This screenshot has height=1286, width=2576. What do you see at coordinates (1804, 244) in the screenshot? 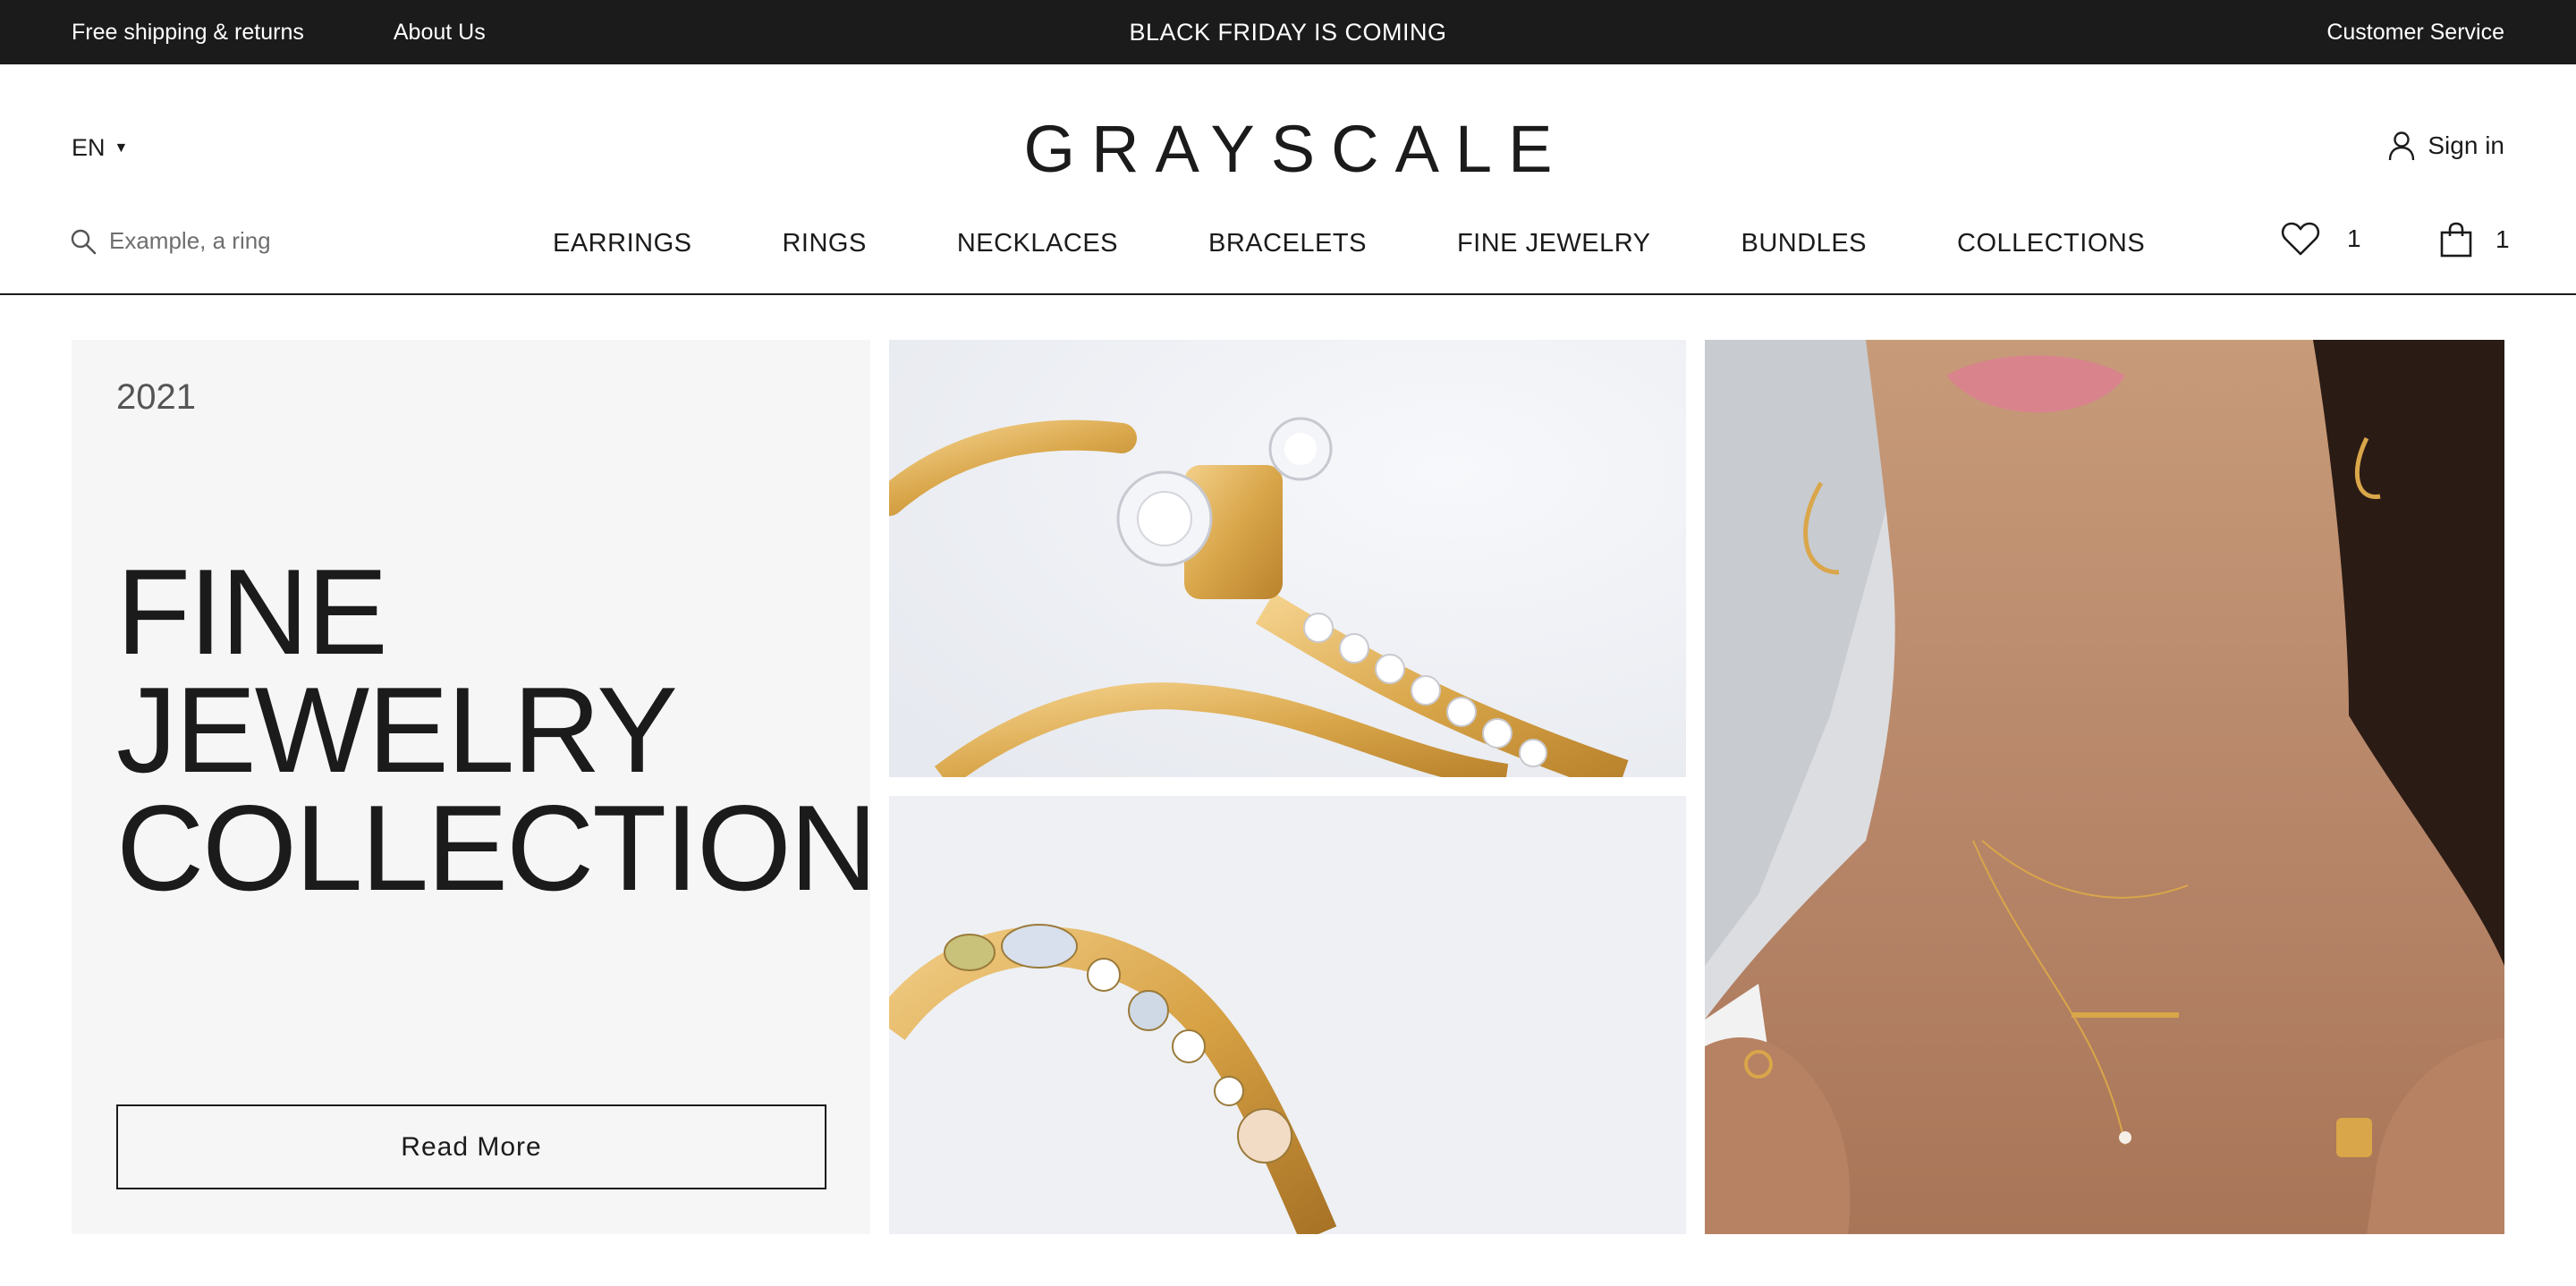
I see `nav-item-bundles: BUNDLES` at bounding box center [1804, 244].